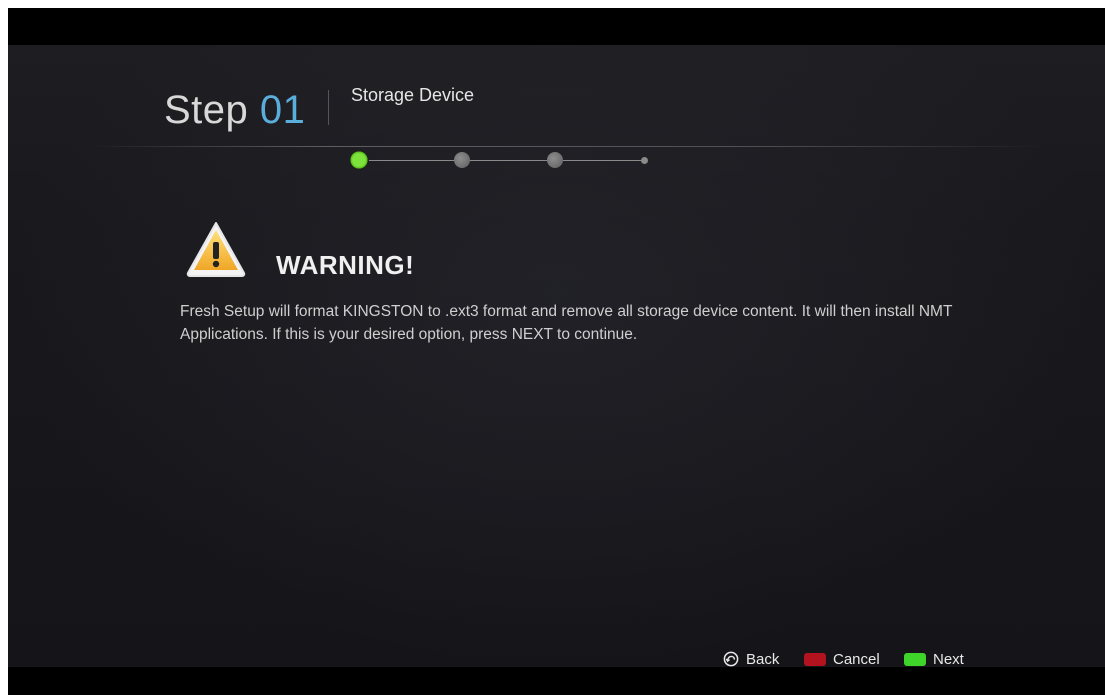  I want to click on step-progress-indicator, so click(498, 161).